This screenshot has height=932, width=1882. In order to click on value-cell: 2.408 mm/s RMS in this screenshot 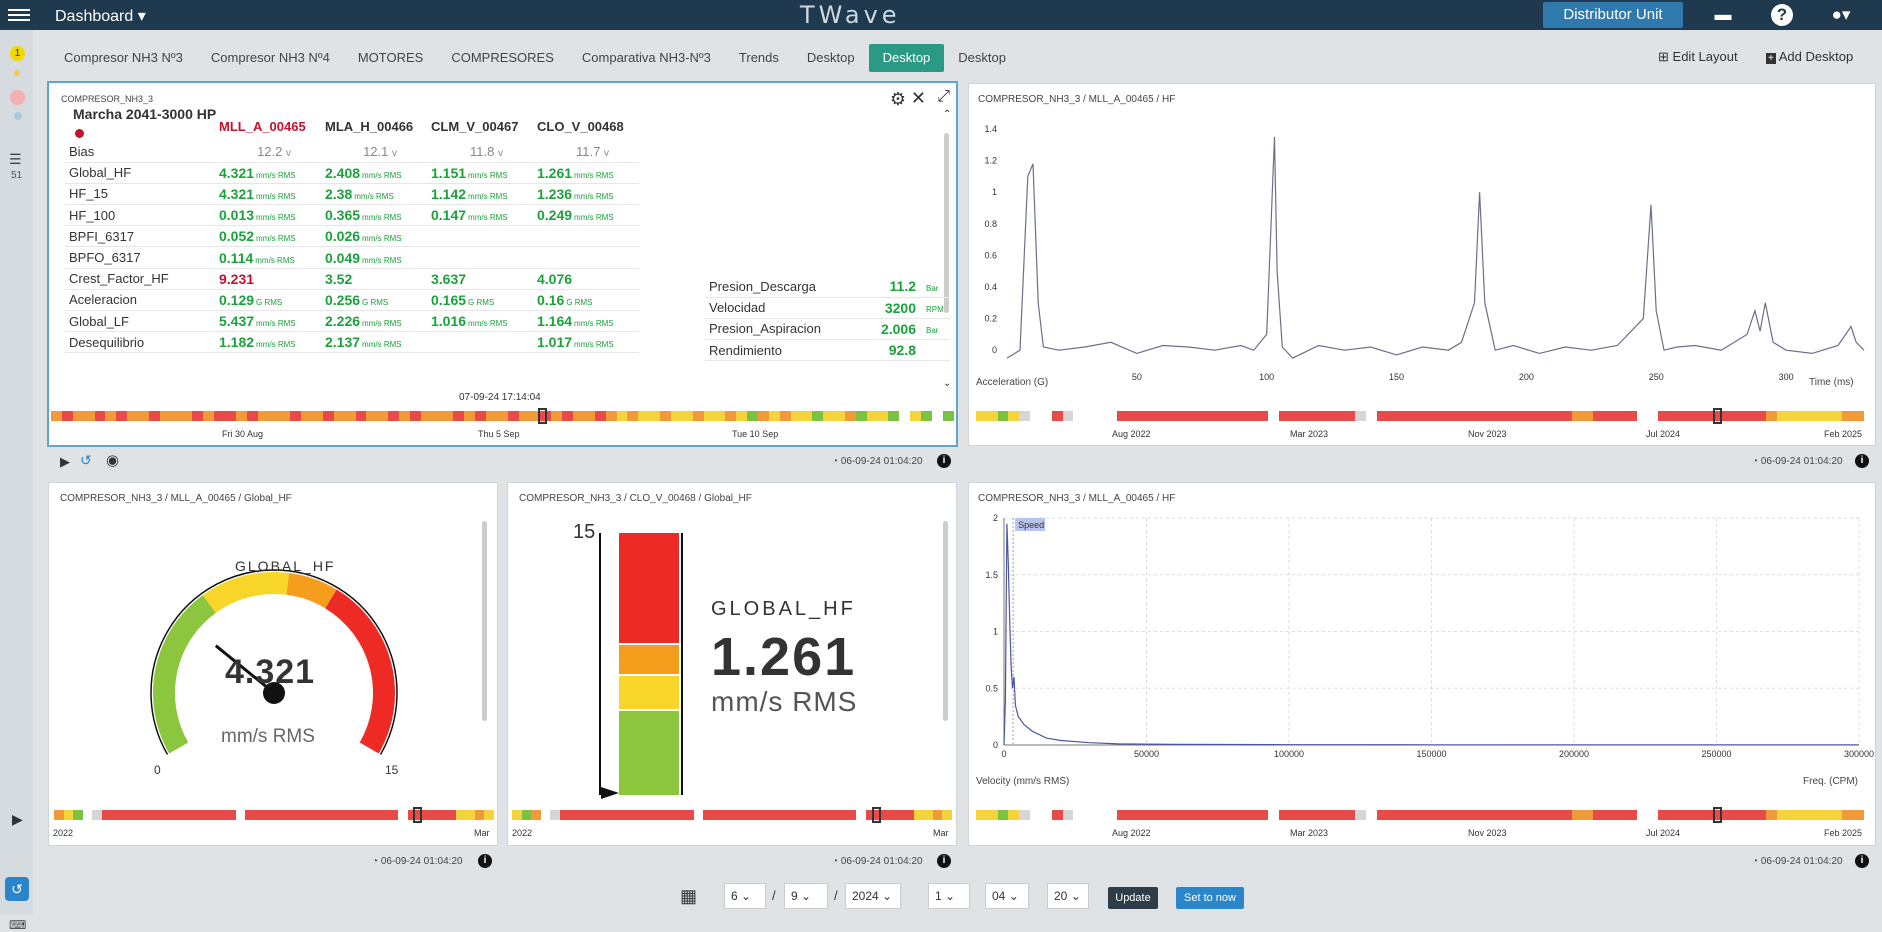, I will do `click(374, 173)`.